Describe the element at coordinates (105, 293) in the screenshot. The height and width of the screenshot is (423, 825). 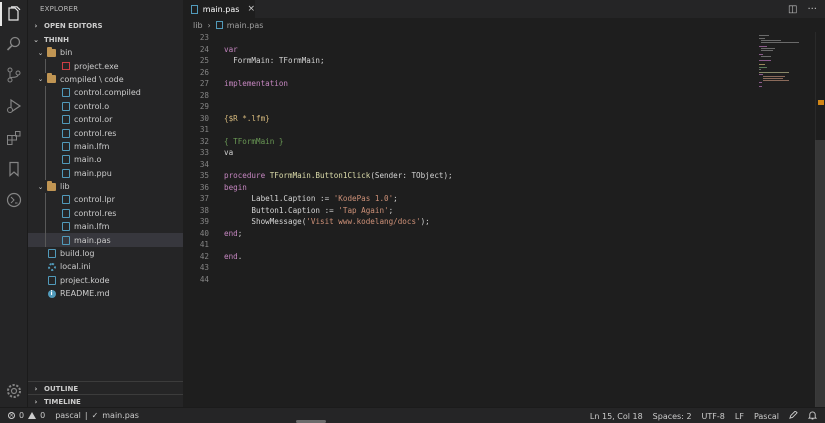
I see `tree-file: i README.md` at that location.